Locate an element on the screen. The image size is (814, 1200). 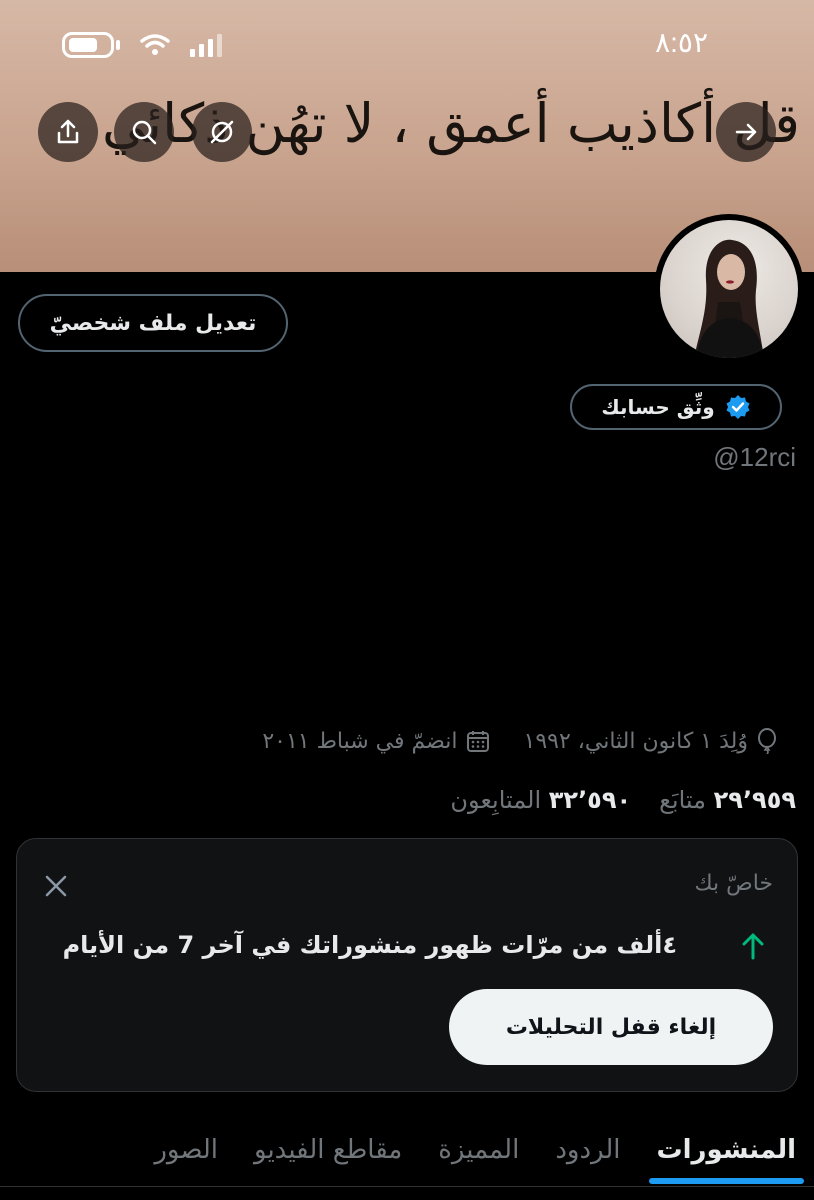
tab-label: مقاطع الفيديو is located at coordinates (328, 1150).